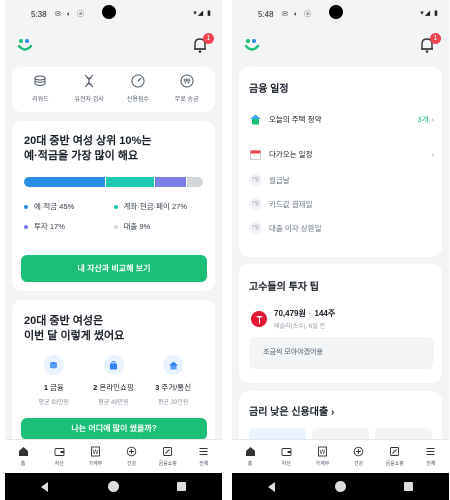 This screenshot has width=450, height=500. I want to click on asset-ratio-bar, so click(113, 182).